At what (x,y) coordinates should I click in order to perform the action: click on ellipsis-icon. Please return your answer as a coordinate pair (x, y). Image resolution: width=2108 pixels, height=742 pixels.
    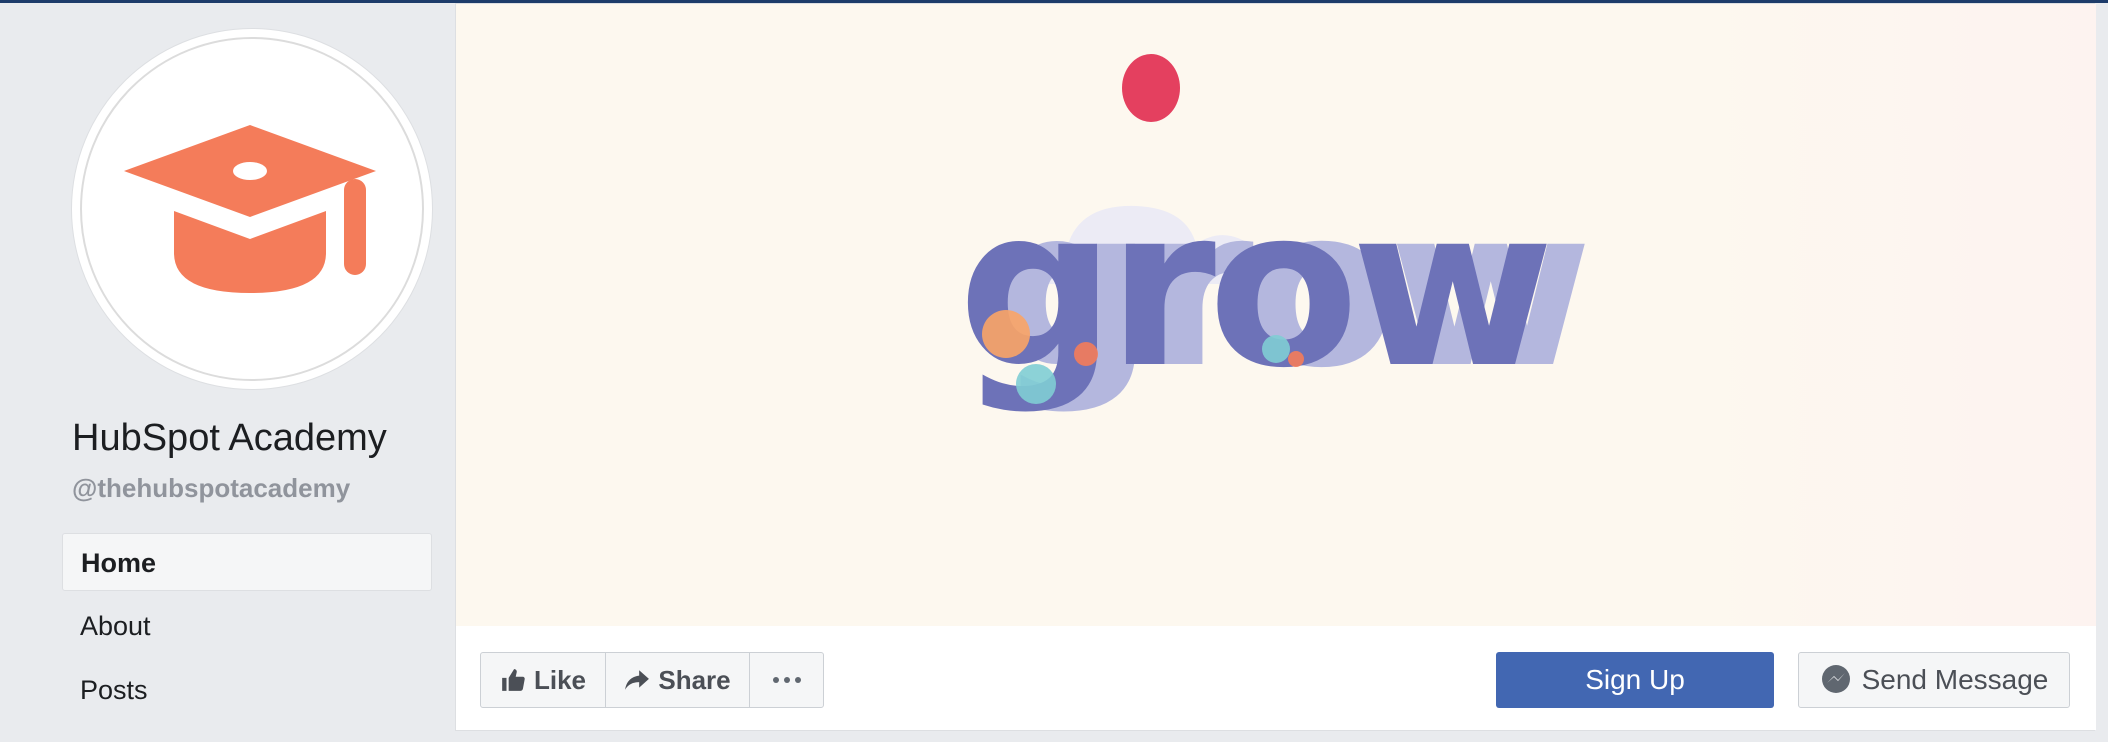
    Looking at the image, I should click on (786, 680).